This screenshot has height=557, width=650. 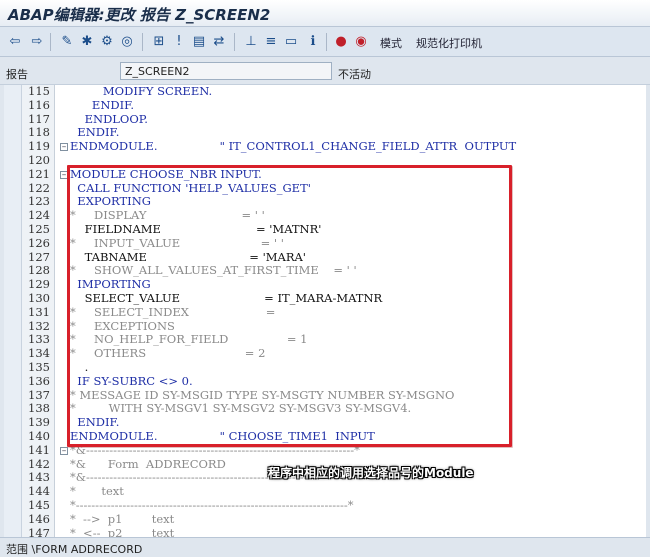 I want to click on line-number: 123, so click(x=39, y=201).